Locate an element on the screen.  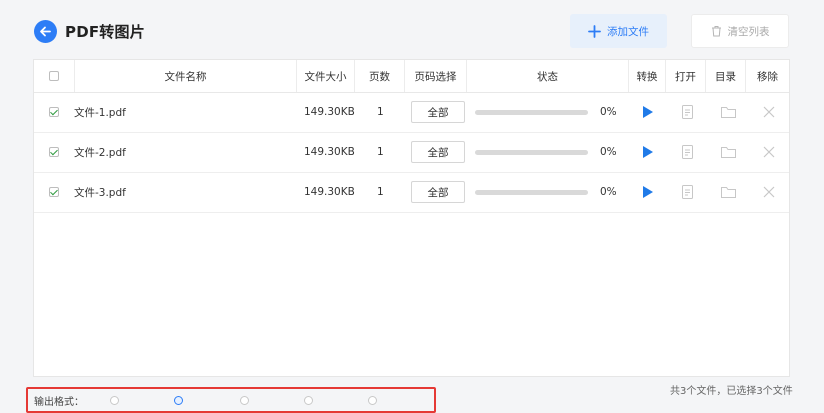
col-status: 状态 is located at coordinates (548, 76).